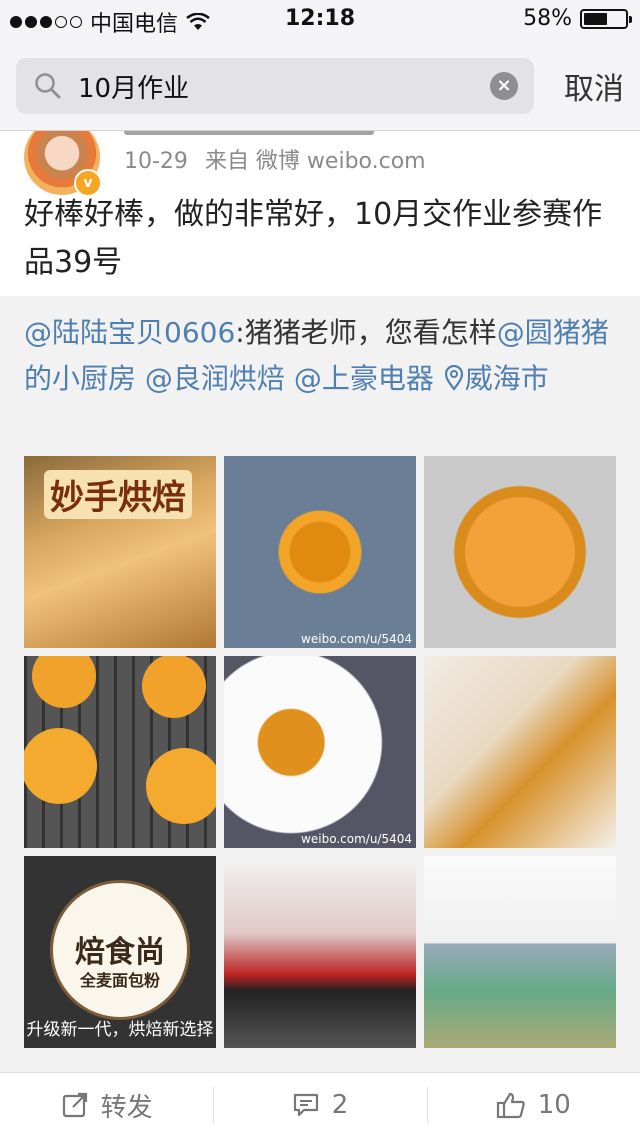 The image size is (640, 1137). I want to click on like-count: 10, so click(554, 1105).